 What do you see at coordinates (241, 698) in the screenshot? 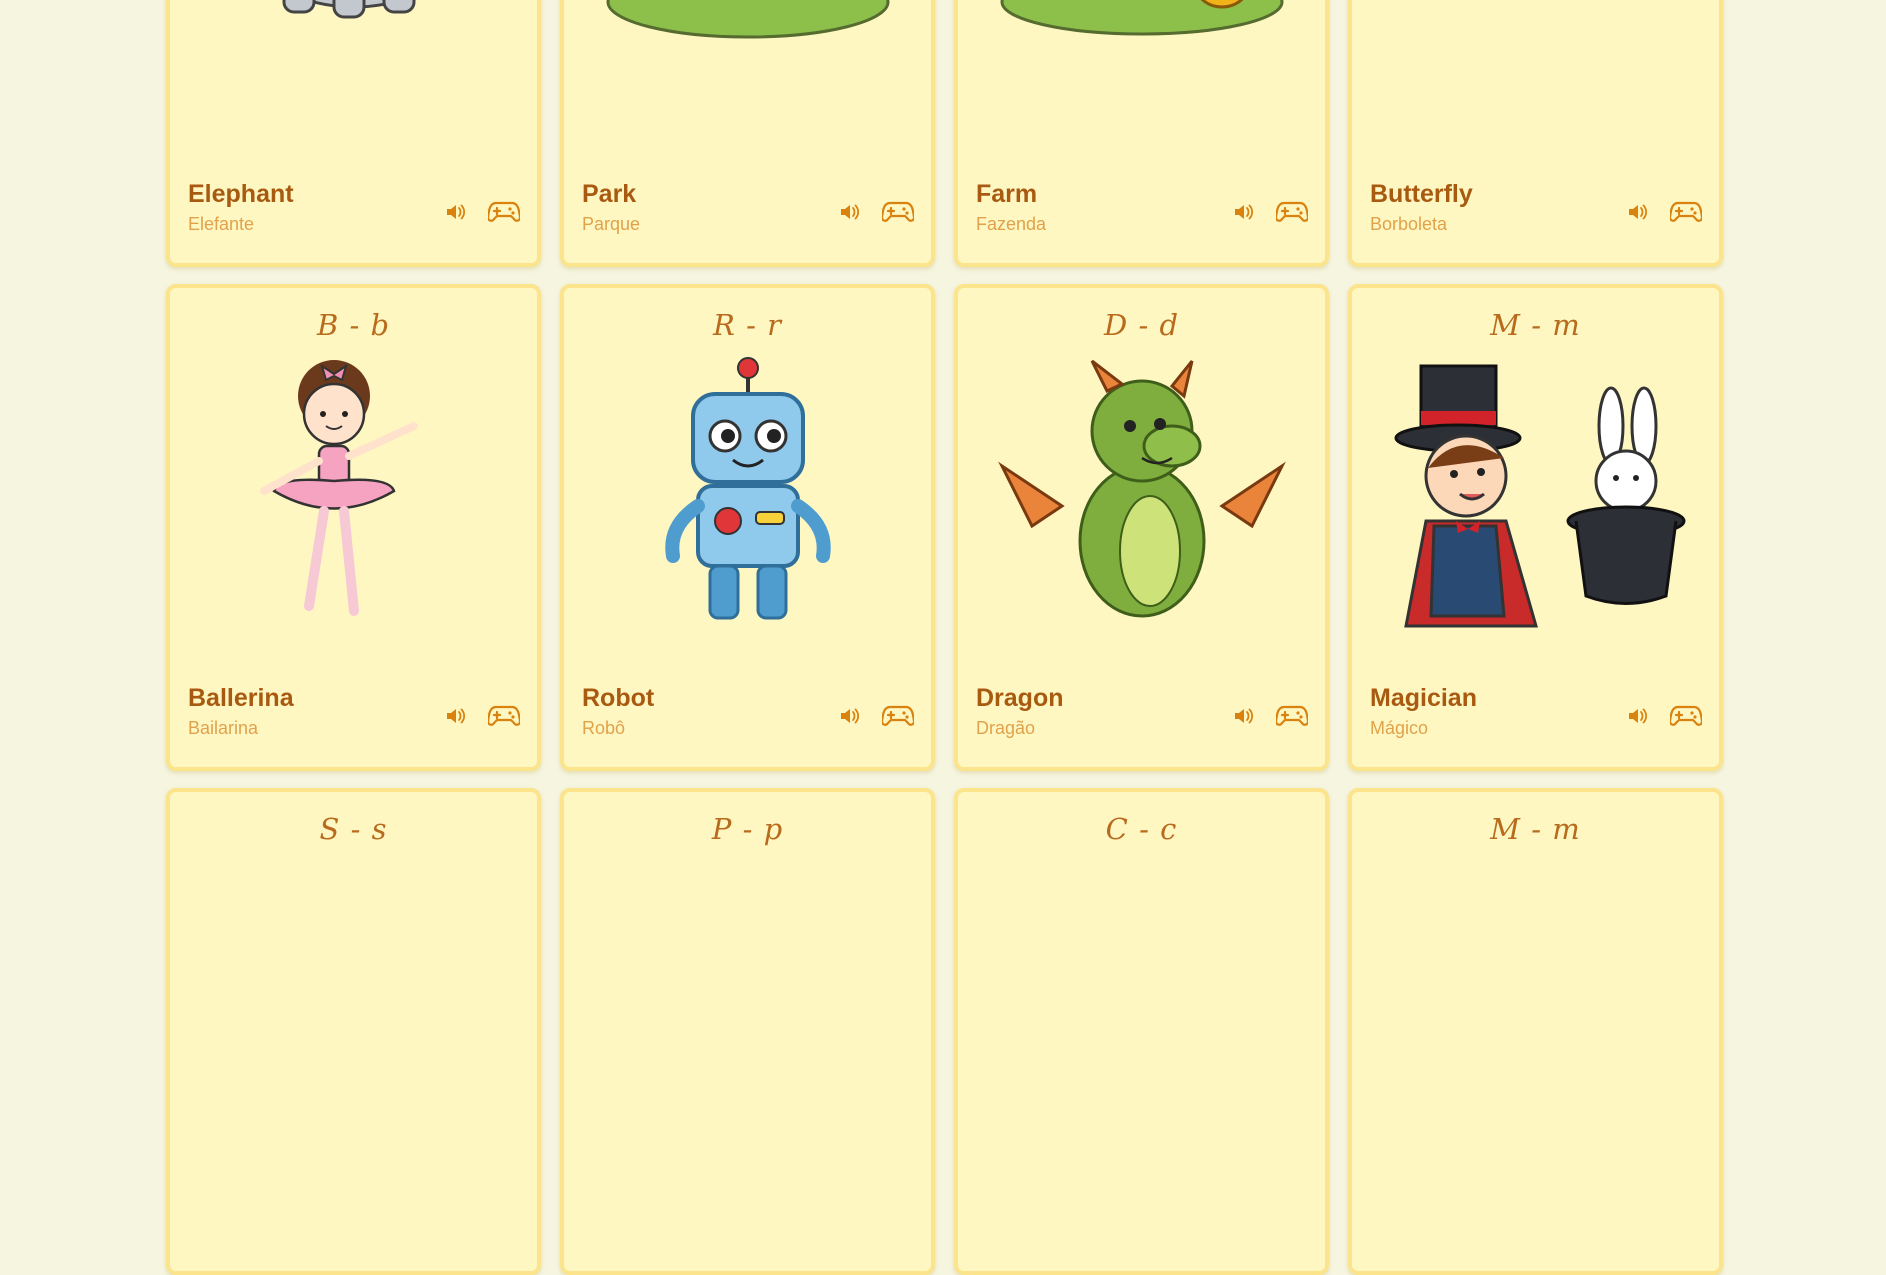
I see `card-title: Ballerina` at bounding box center [241, 698].